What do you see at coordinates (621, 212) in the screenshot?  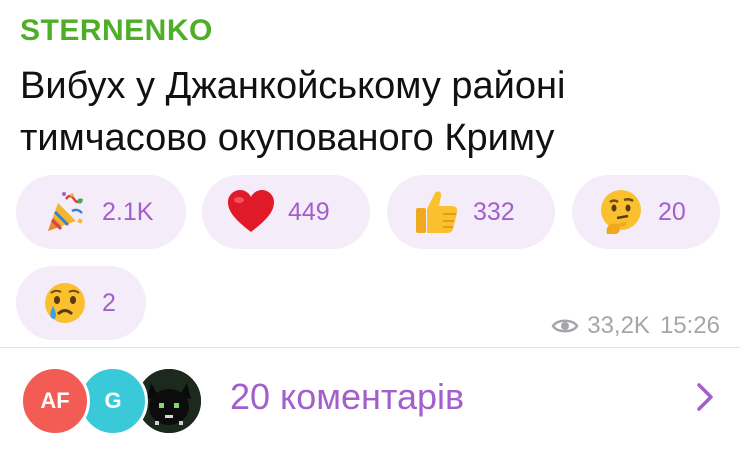 I see `thinking-face-icon` at bounding box center [621, 212].